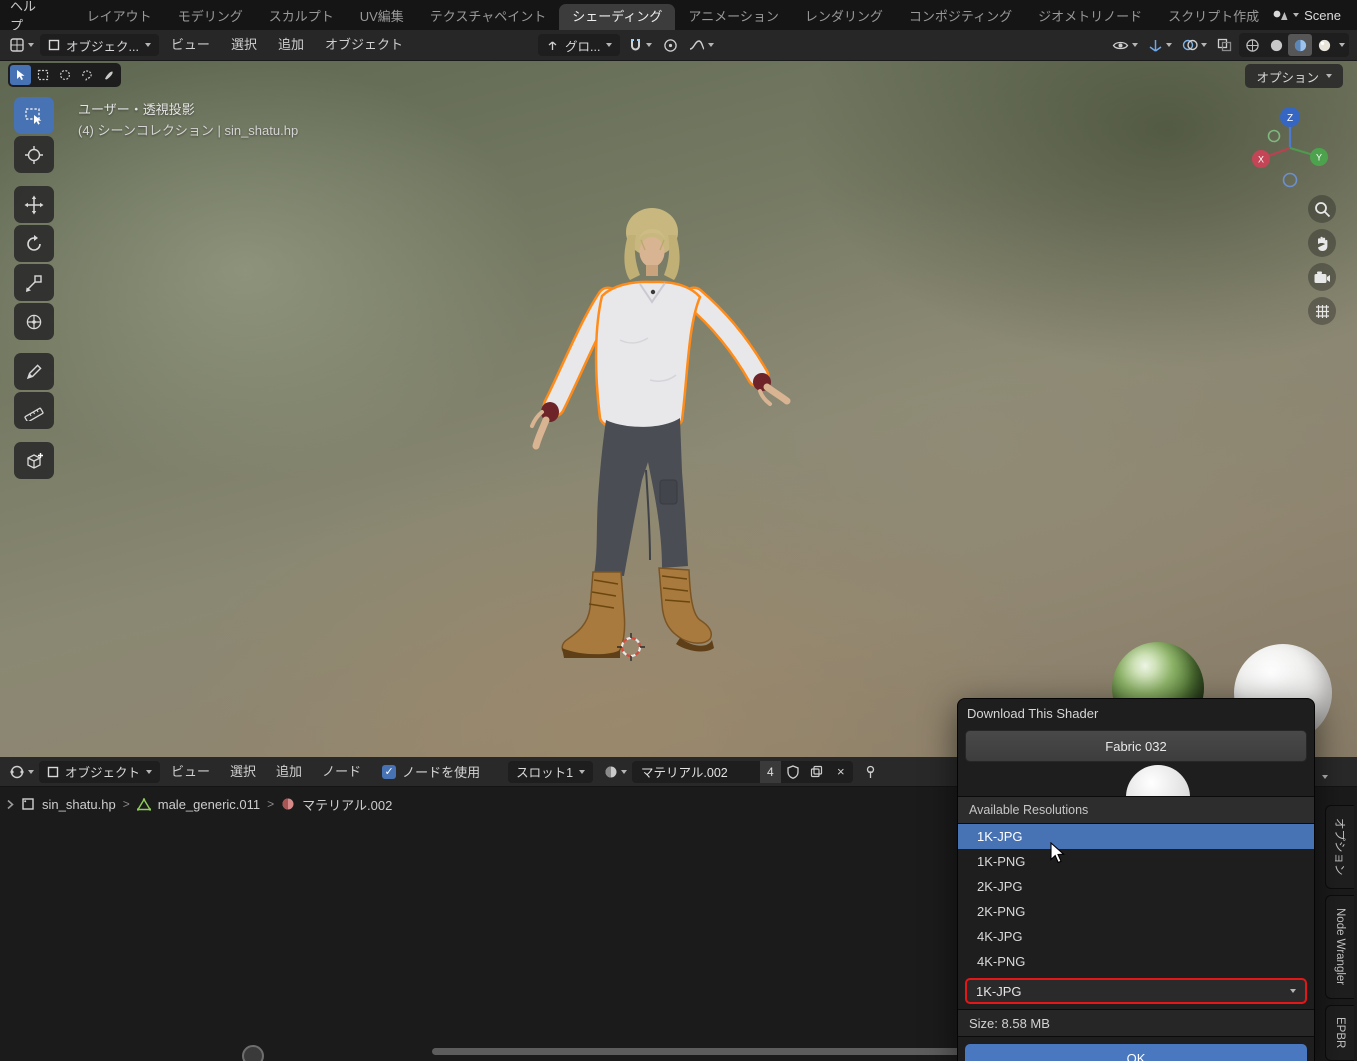 The image size is (1357, 1061). What do you see at coordinates (108, 75) in the screenshot?
I see `select-mode-paint` at bounding box center [108, 75].